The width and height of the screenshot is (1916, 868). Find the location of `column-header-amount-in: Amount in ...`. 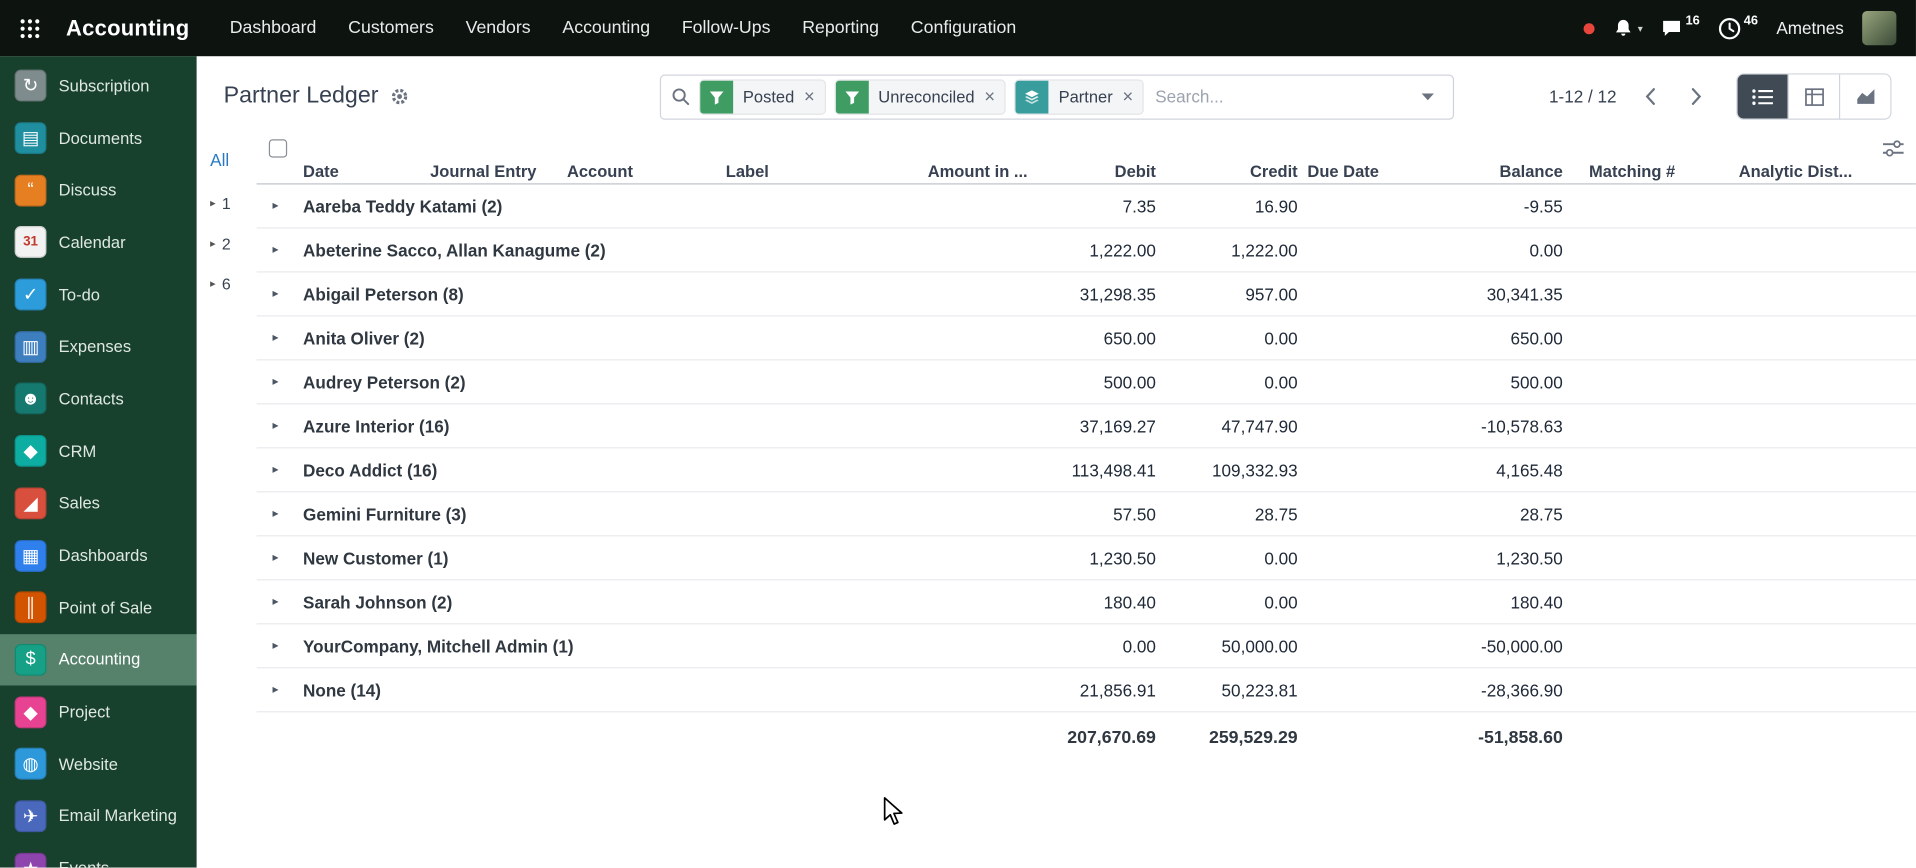

column-header-amount-in: Amount in ... is located at coordinates (959, 172).